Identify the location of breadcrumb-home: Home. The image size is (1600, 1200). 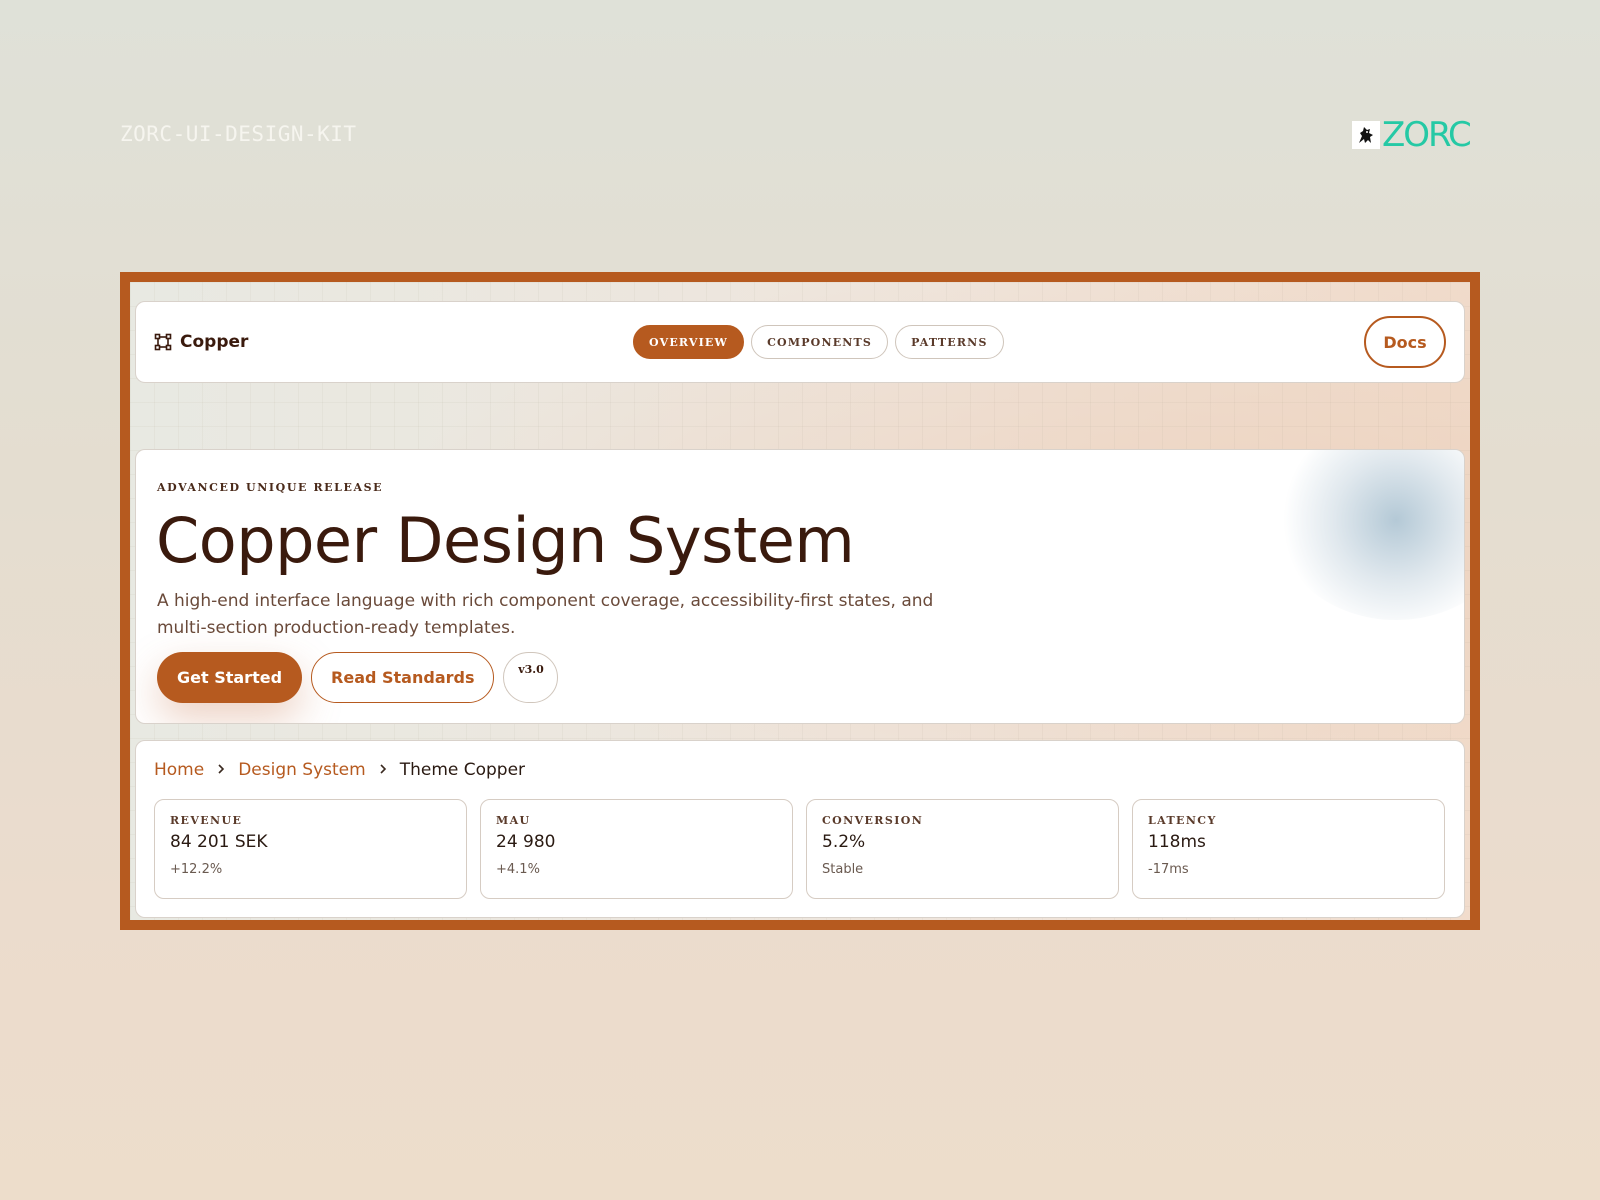
(179, 770).